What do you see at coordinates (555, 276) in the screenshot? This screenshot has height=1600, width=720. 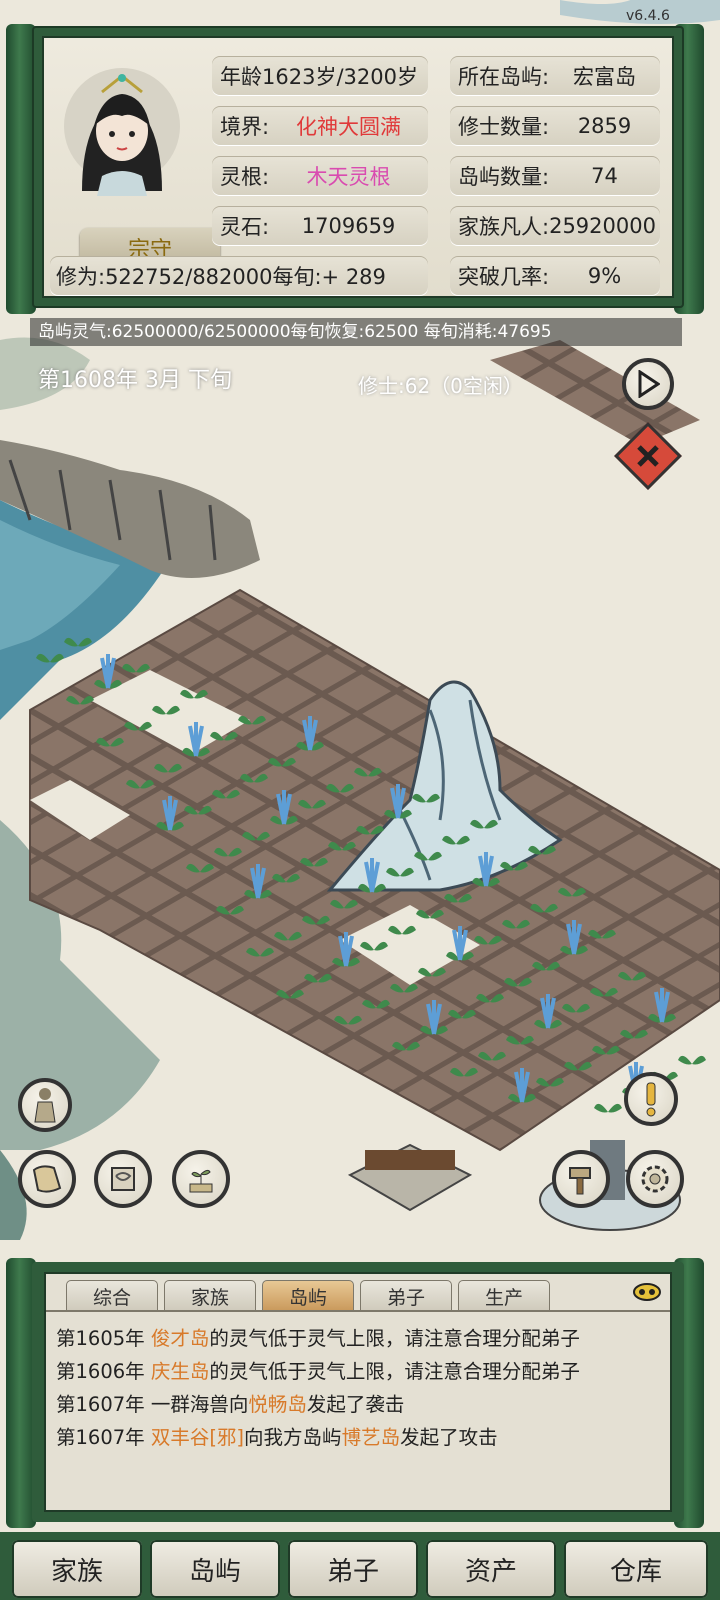 I see `breakthrough-stat: 突破几率: 9%` at bounding box center [555, 276].